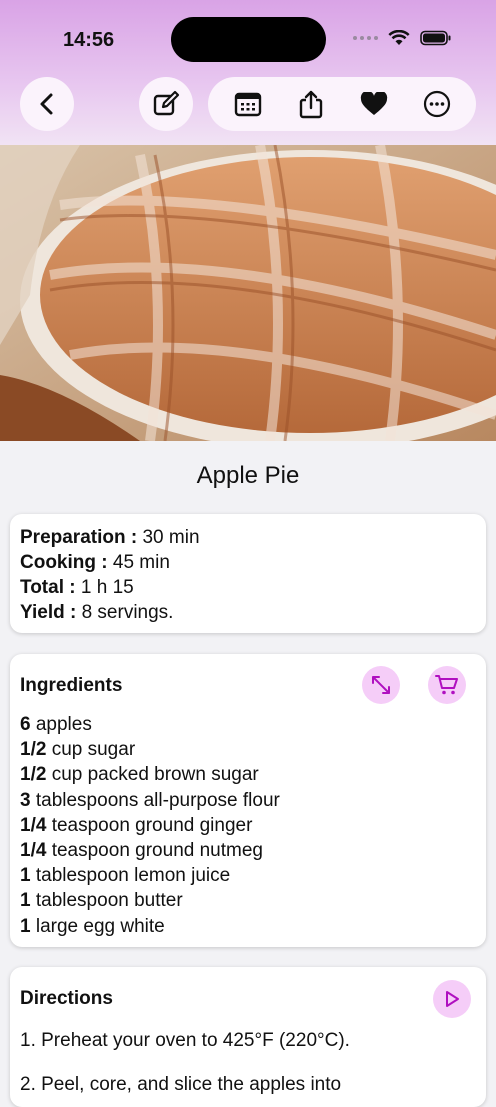 This screenshot has width=496, height=1107. Describe the element at coordinates (92, 926) in the screenshot. I see `list-item: 1 large egg white` at that location.